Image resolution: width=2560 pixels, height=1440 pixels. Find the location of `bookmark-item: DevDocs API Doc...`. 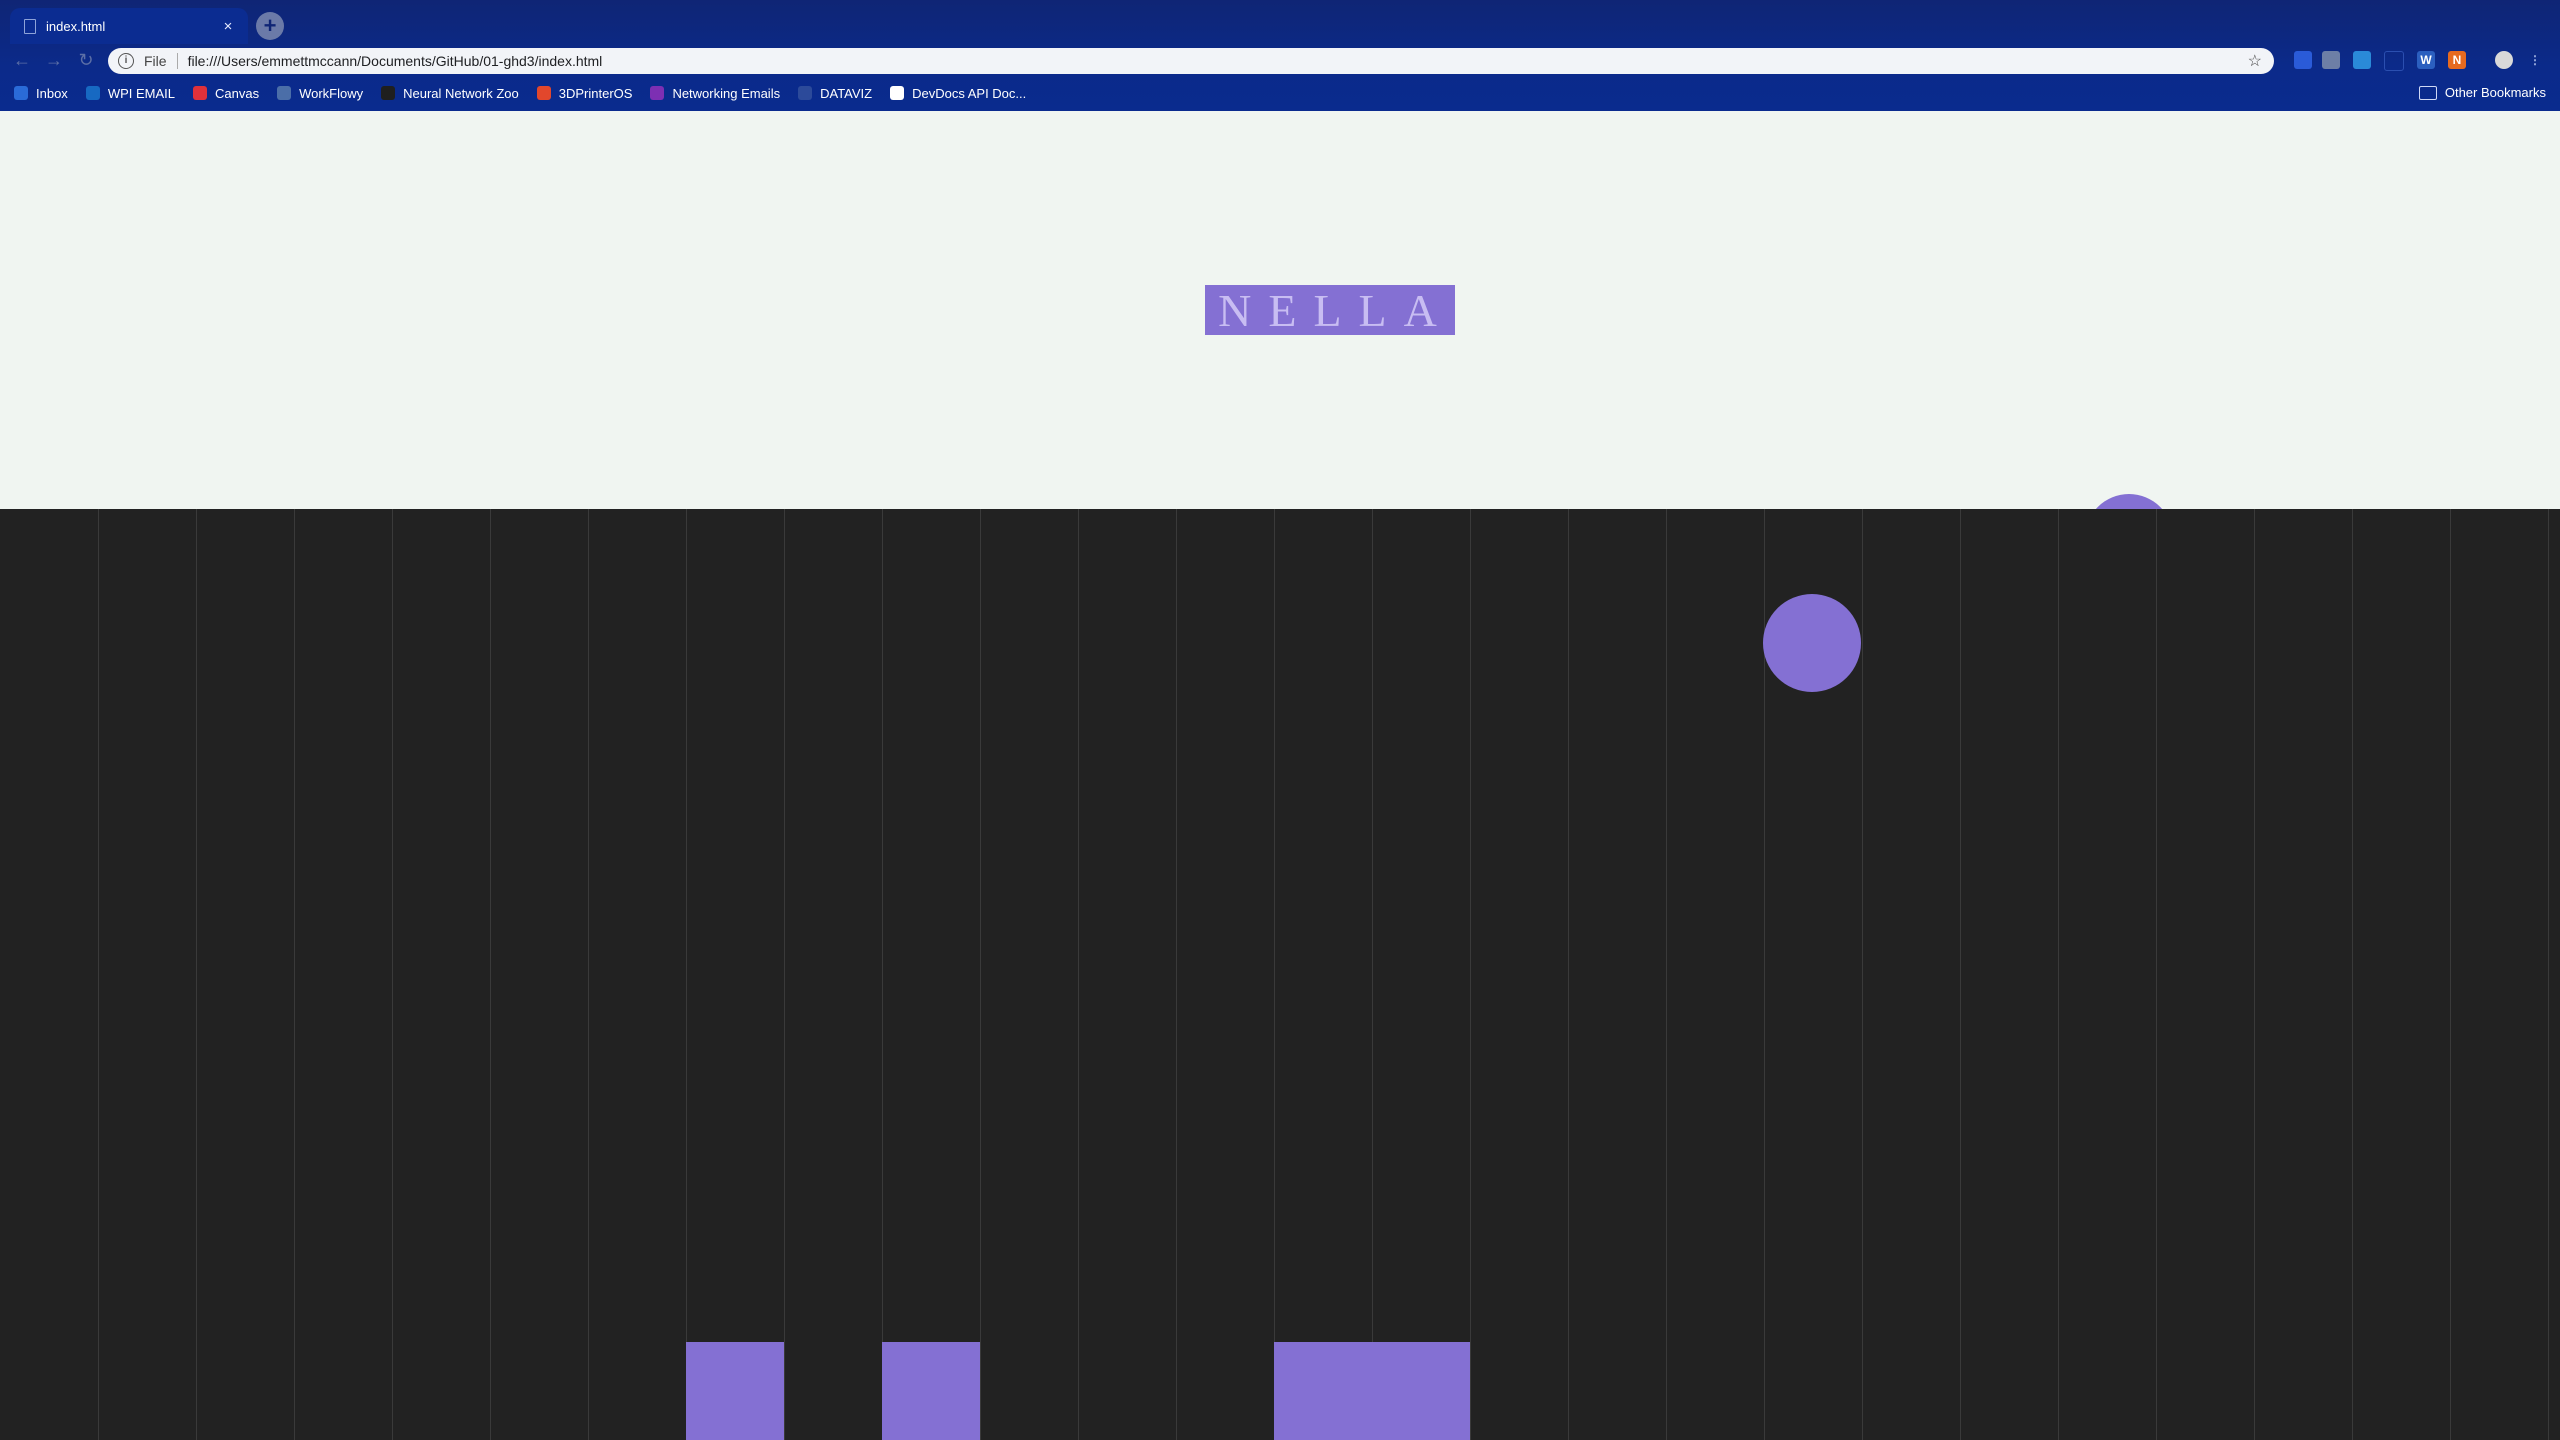

bookmark-item: DevDocs API Doc... is located at coordinates (958, 93).